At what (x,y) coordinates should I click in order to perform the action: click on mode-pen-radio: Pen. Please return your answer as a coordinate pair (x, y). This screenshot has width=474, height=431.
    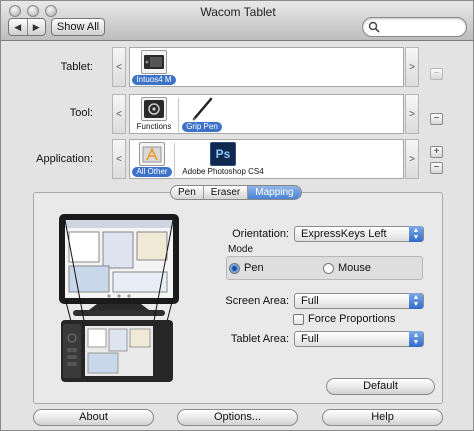
    Looking at the image, I should click on (246, 268).